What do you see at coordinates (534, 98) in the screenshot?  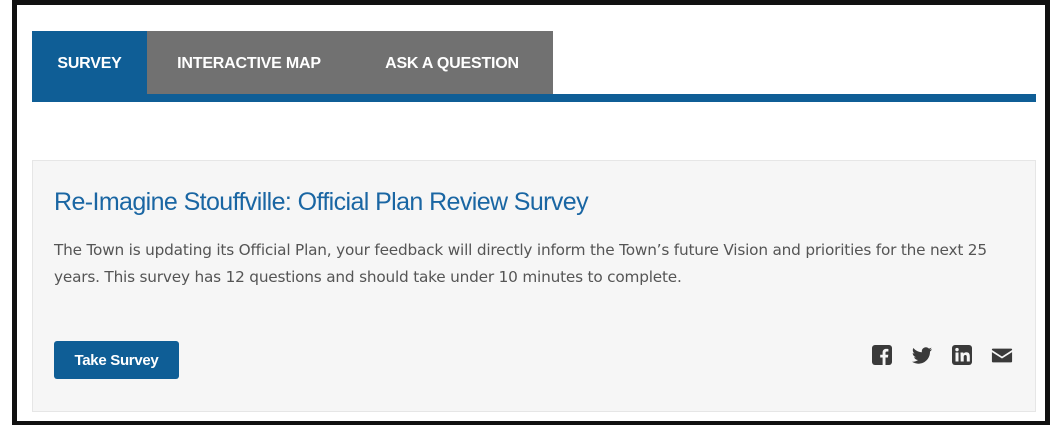 I see `tab-underline` at bounding box center [534, 98].